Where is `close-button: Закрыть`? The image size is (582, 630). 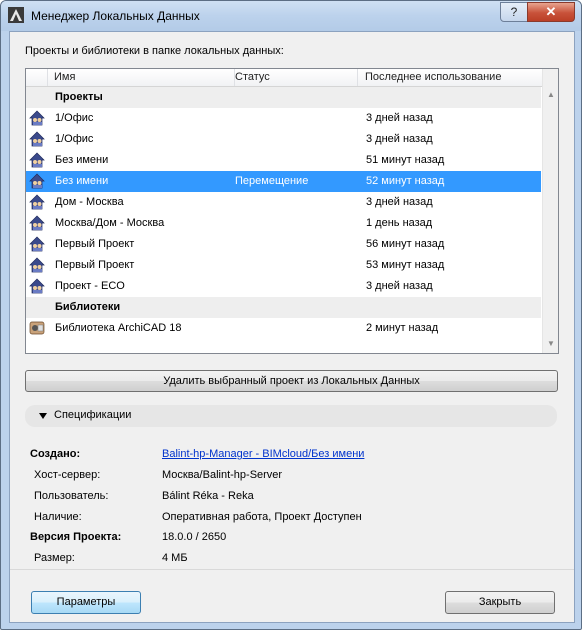 close-button: Закрыть is located at coordinates (500, 602).